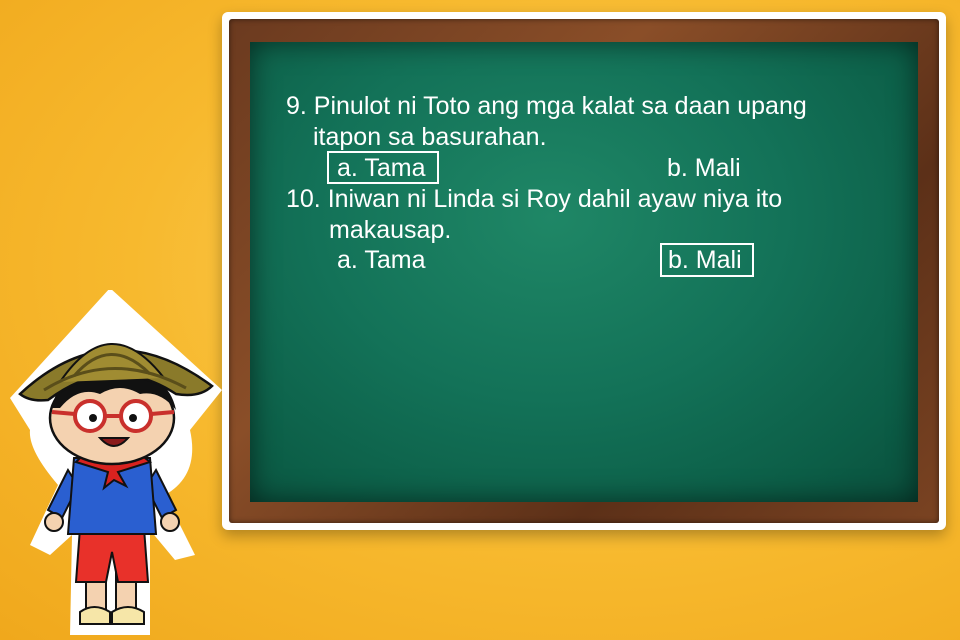  What do you see at coordinates (390, 230) in the screenshot?
I see `question-10-line-2: makausap.` at bounding box center [390, 230].